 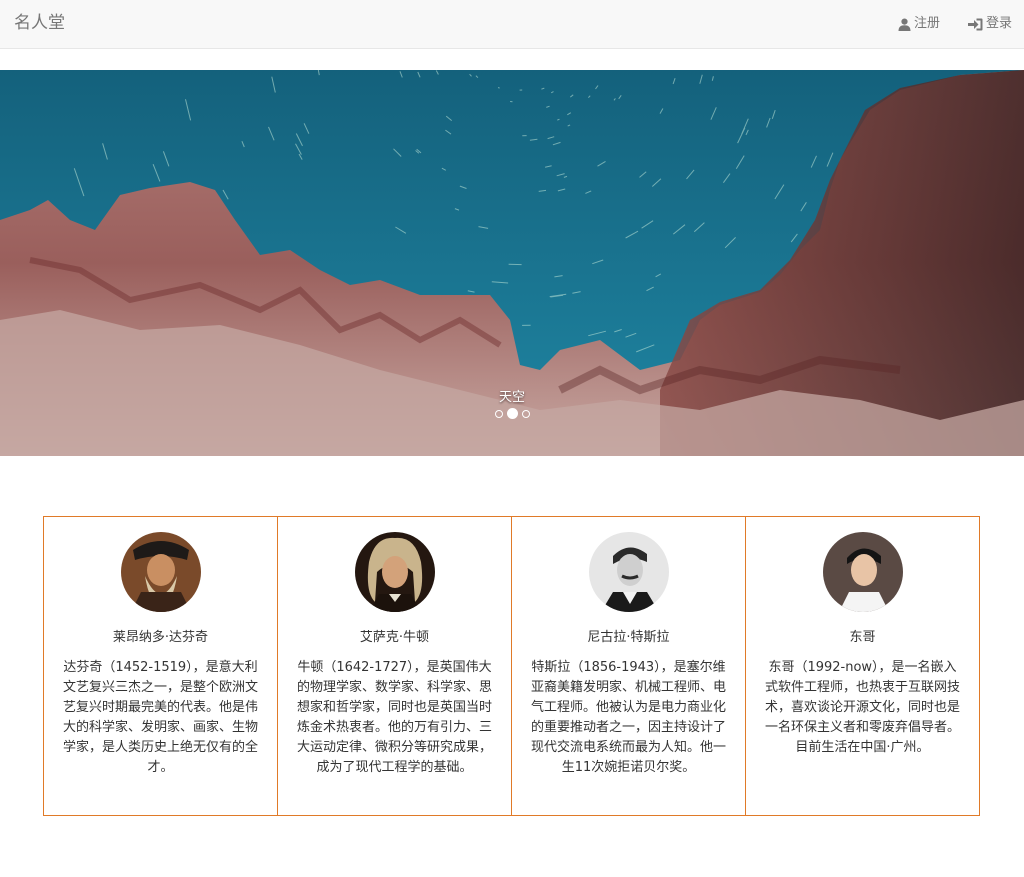 I want to click on top-navbar: 名人堂 注册 登录, so click(x=512, y=24).